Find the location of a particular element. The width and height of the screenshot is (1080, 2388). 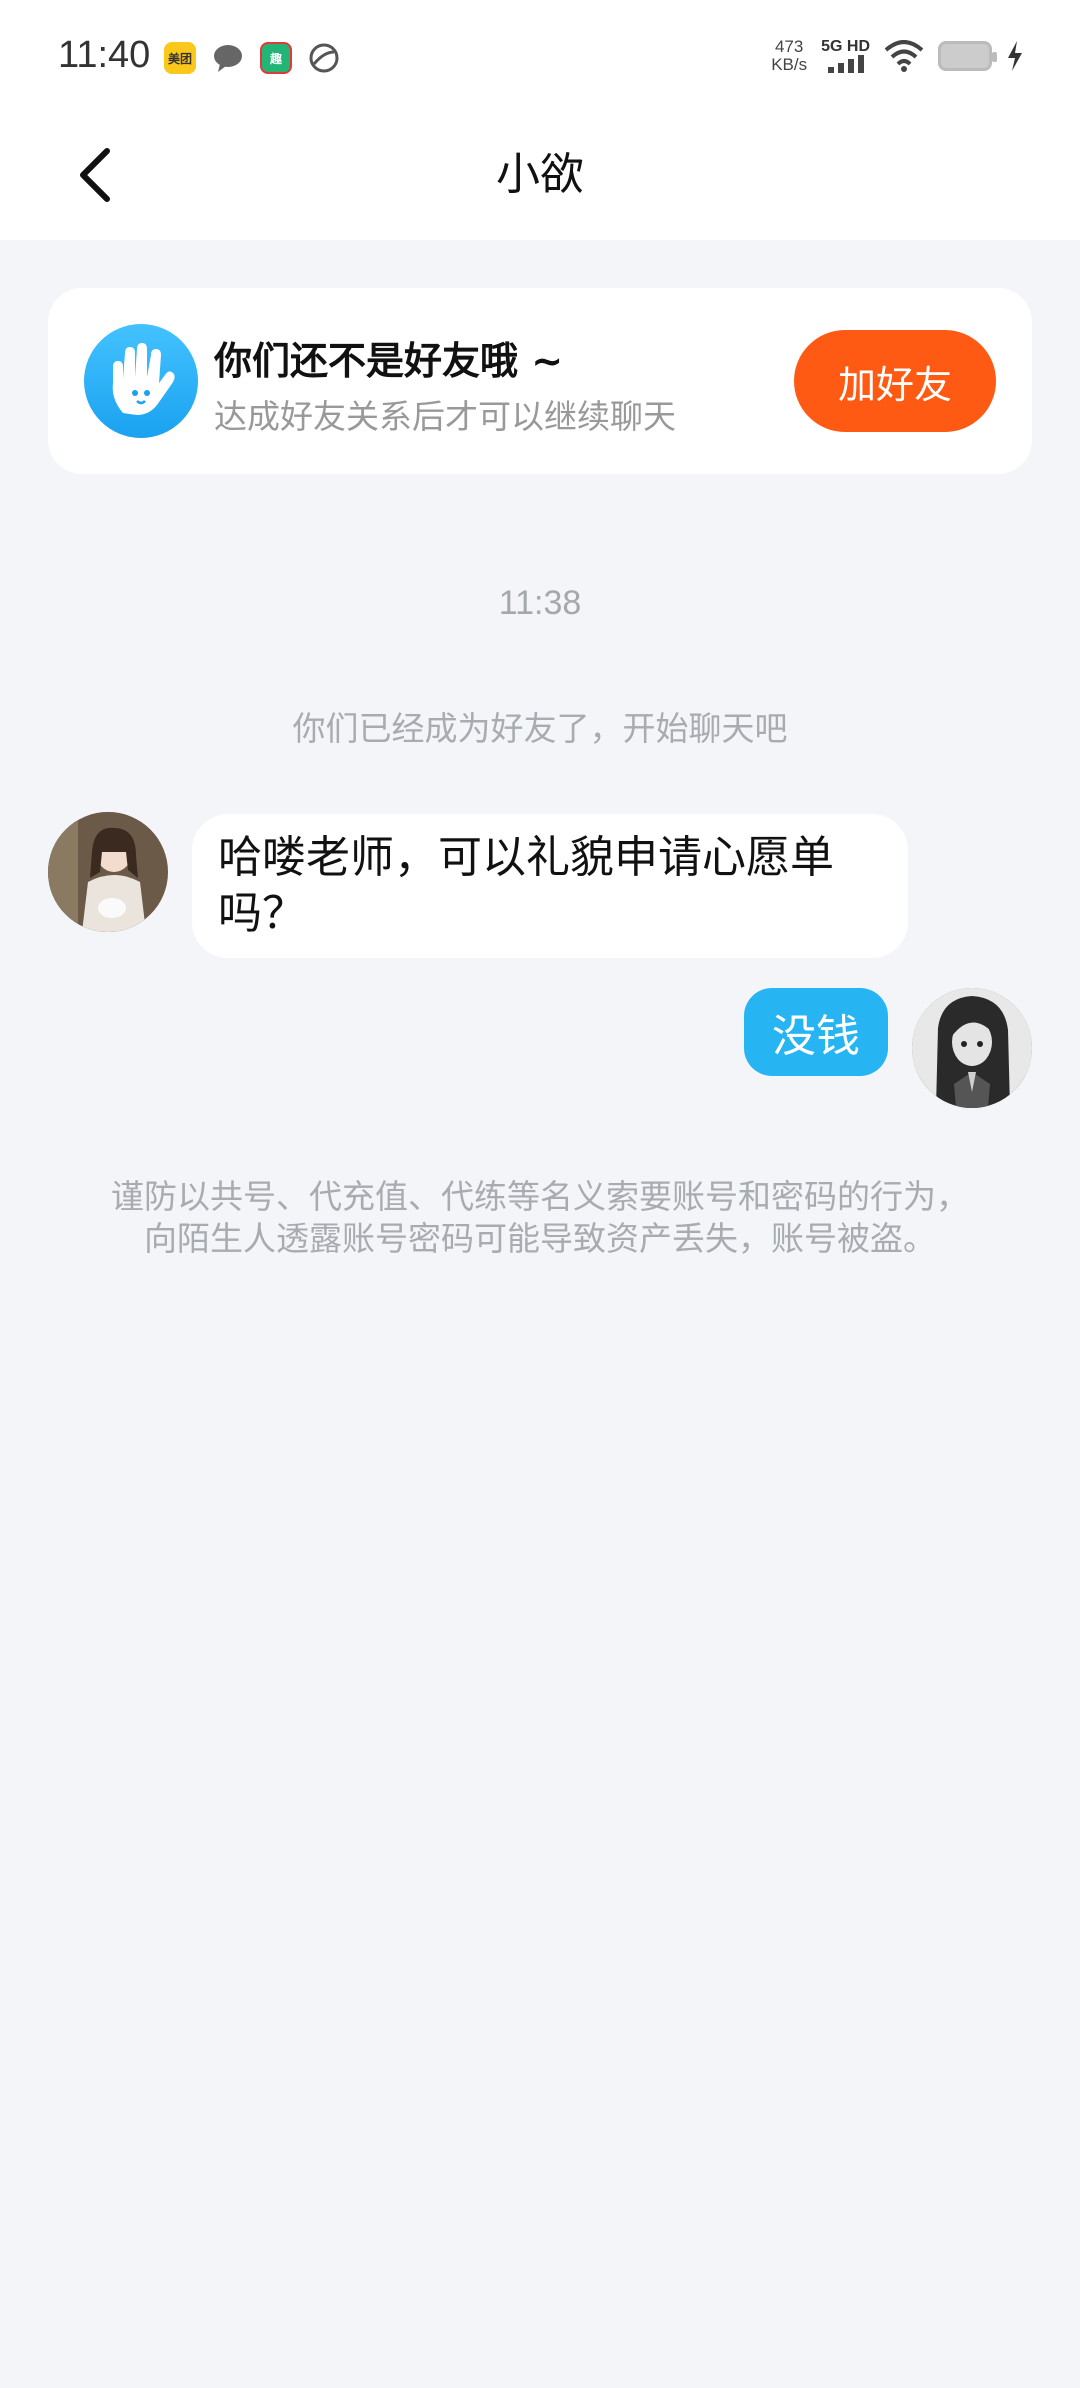

status-right: 473 KB/s 5G HD is located at coordinates (897, 56).